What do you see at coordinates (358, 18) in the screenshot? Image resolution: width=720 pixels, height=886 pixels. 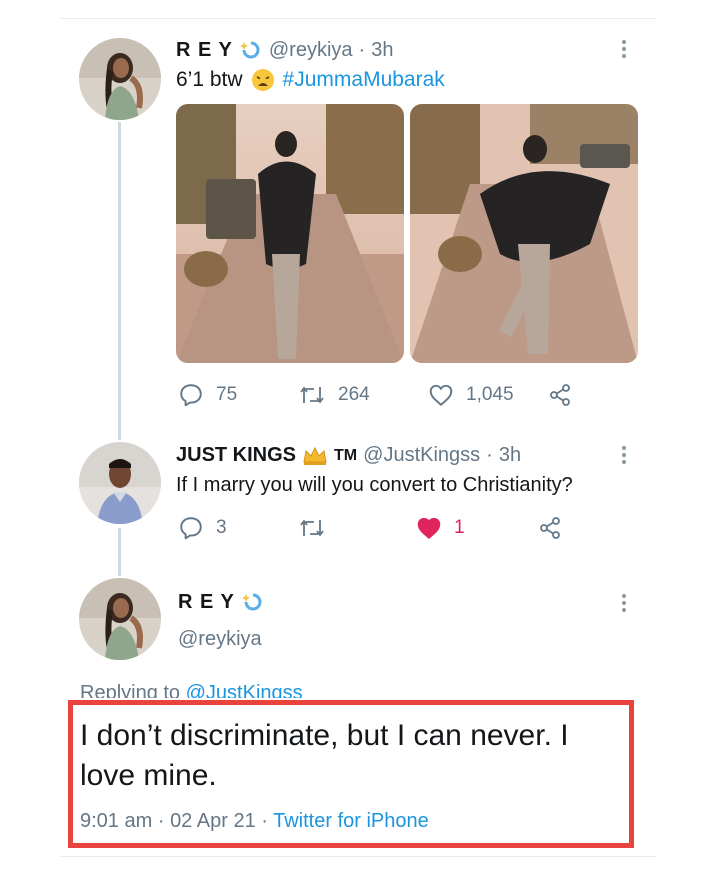 I see `top-divider` at bounding box center [358, 18].